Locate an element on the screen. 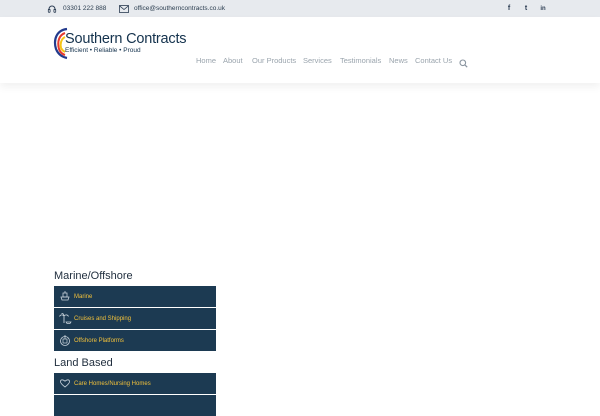  ship-icon is located at coordinates (65, 296).